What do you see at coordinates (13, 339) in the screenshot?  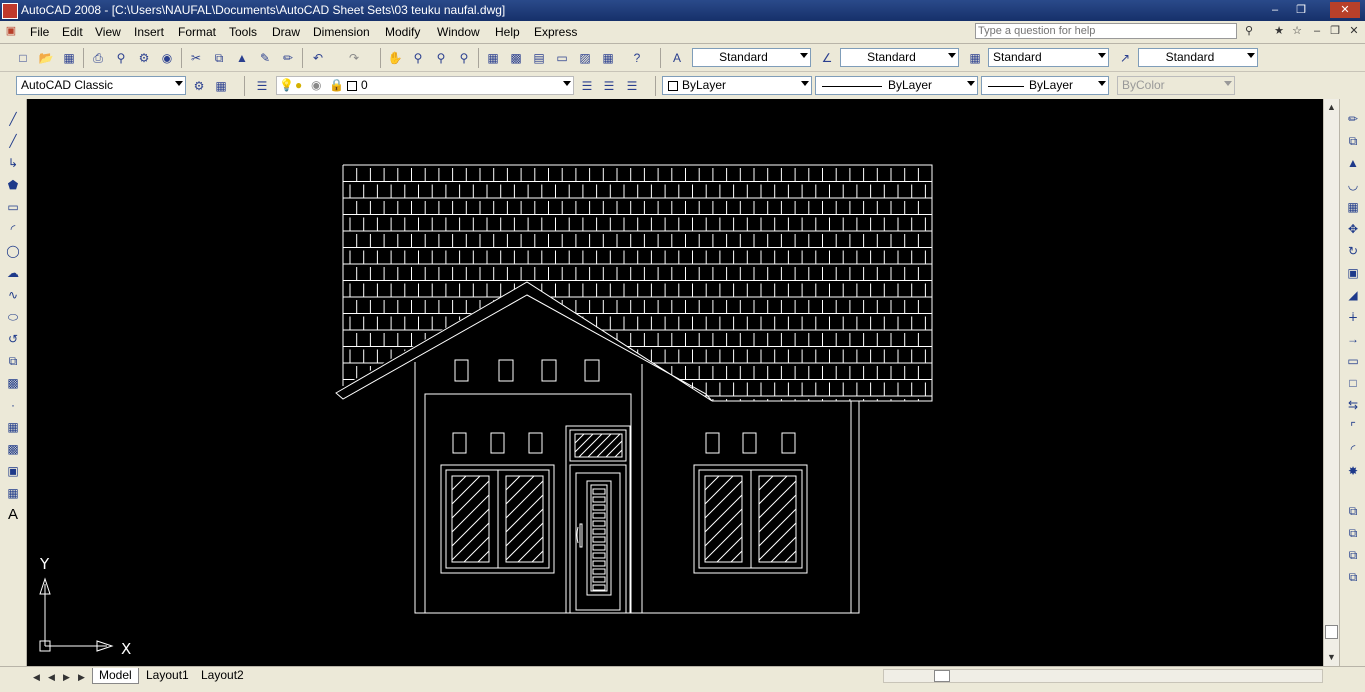 I see `ellipse-arc-icon: ↺` at bounding box center [13, 339].